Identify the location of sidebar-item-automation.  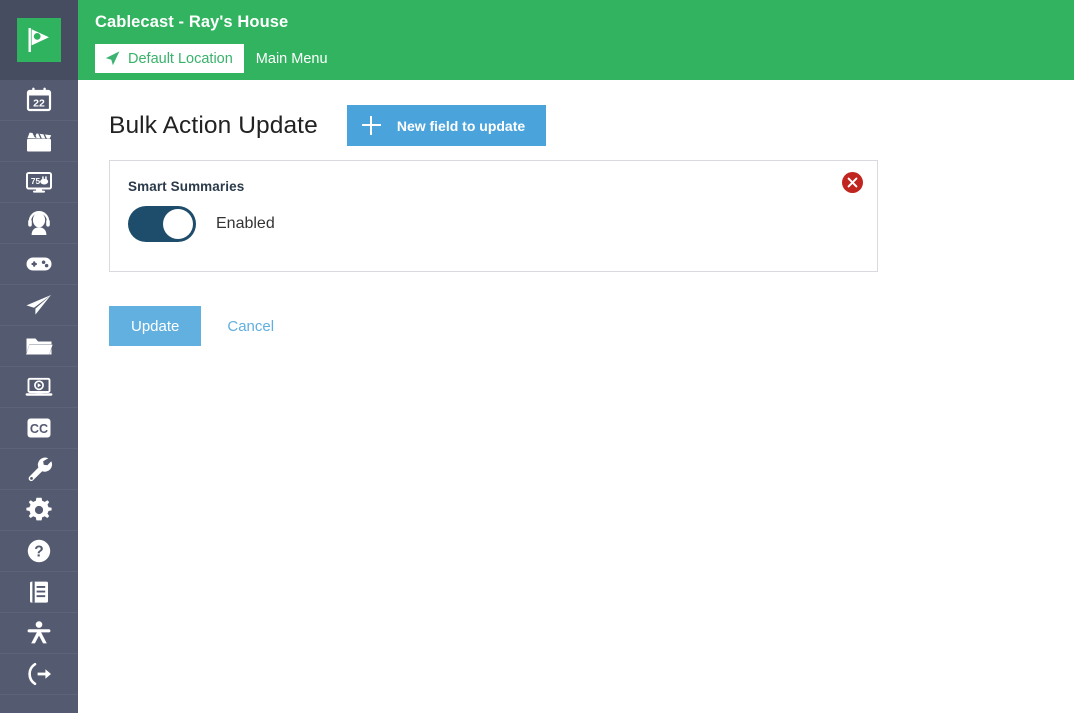
(39, 264).